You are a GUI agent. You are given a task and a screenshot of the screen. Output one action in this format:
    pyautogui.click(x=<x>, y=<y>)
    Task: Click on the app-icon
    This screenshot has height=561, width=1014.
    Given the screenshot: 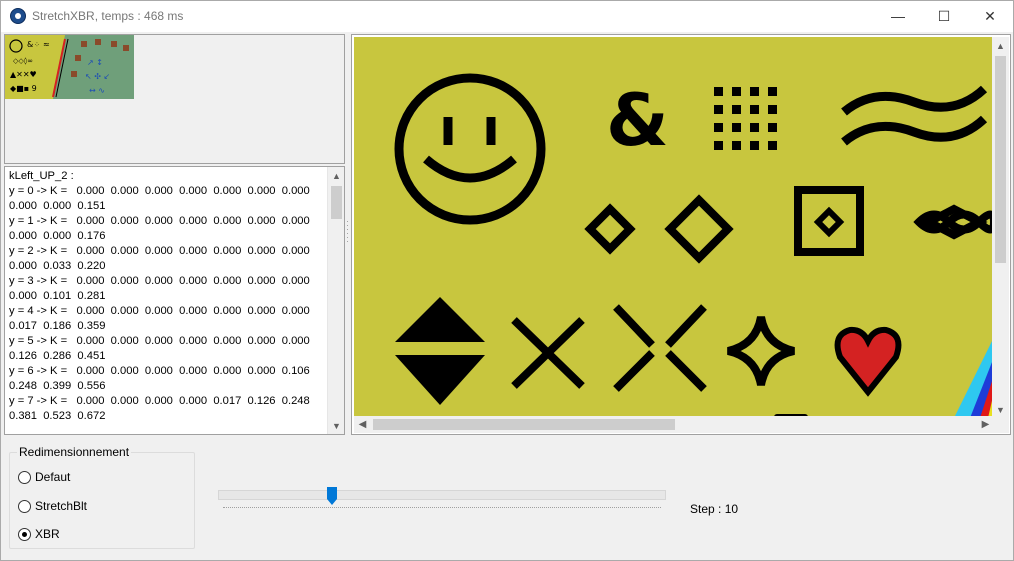 What is the action you would take?
    pyautogui.click(x=18, y=16)
    